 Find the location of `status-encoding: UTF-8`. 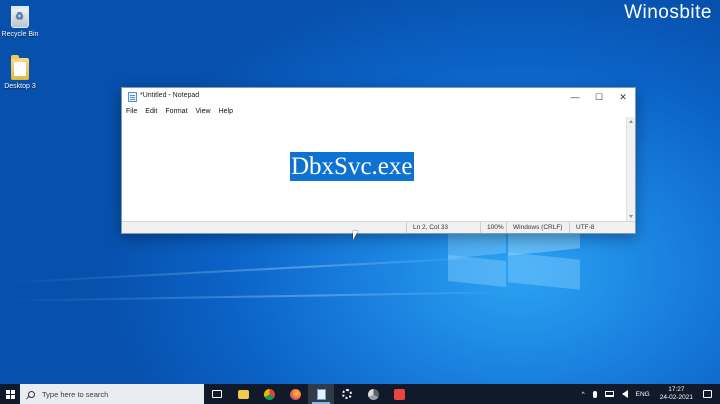

status-encoding: UTF-8 is located at coordinates (581, 227).